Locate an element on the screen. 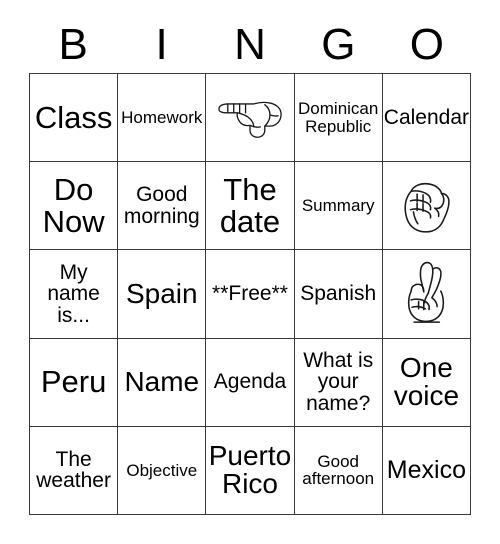 Image resolution: width=500 pixels, height=544 pixels. bingo-cell-r5-c3: Puerto Rico is located at coordinates (250, 470).